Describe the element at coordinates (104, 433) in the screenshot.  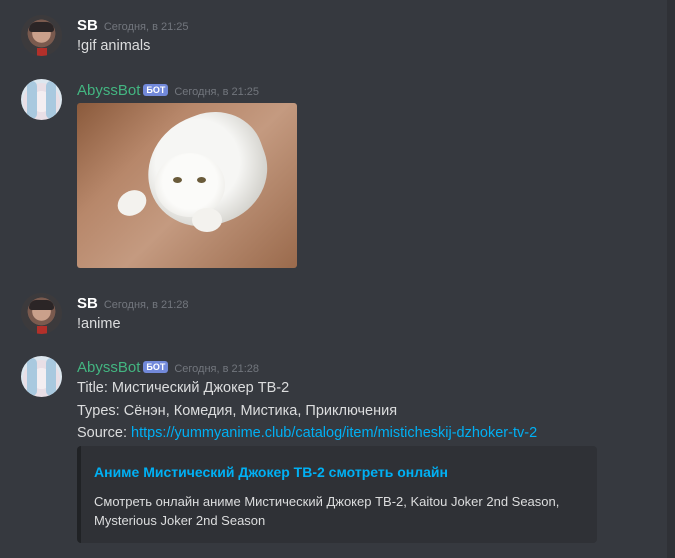
I see `source-label: Source:` at that location.